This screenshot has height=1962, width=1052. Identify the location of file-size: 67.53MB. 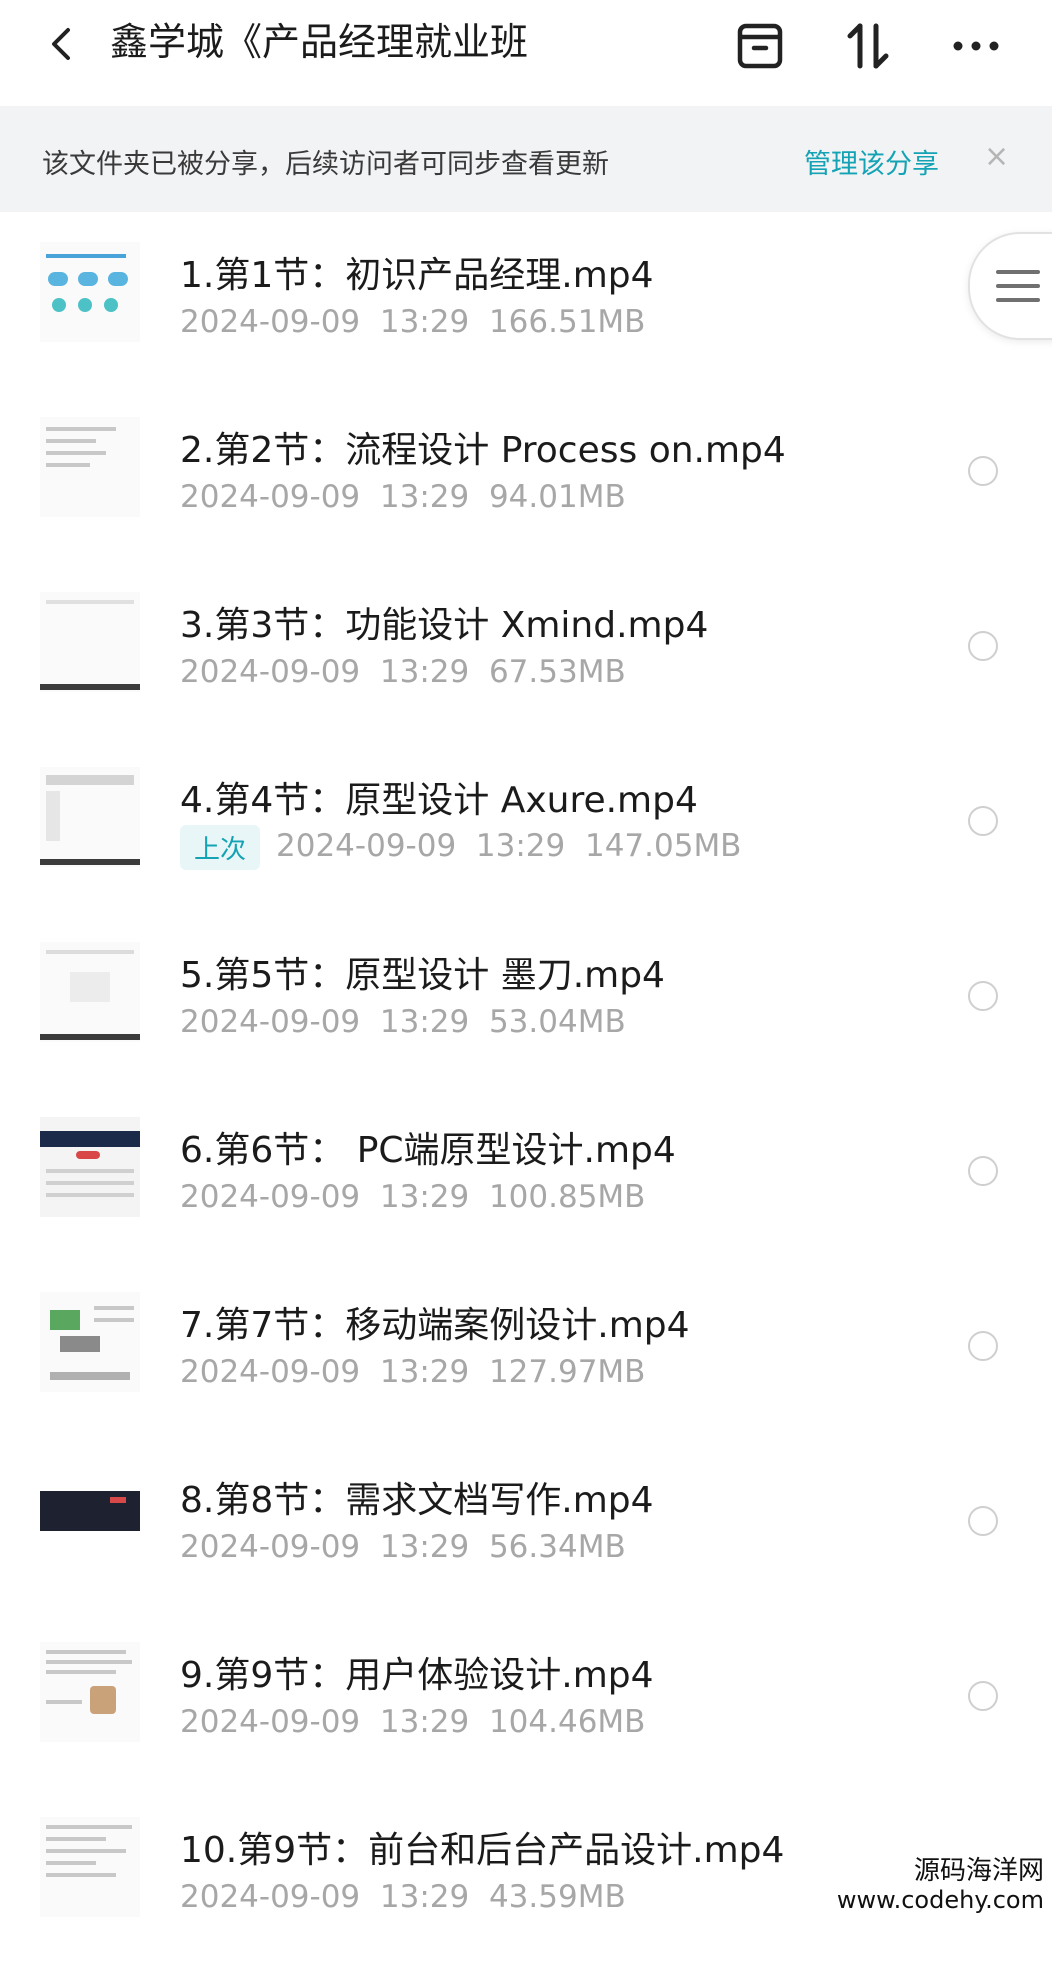
(557, 672).